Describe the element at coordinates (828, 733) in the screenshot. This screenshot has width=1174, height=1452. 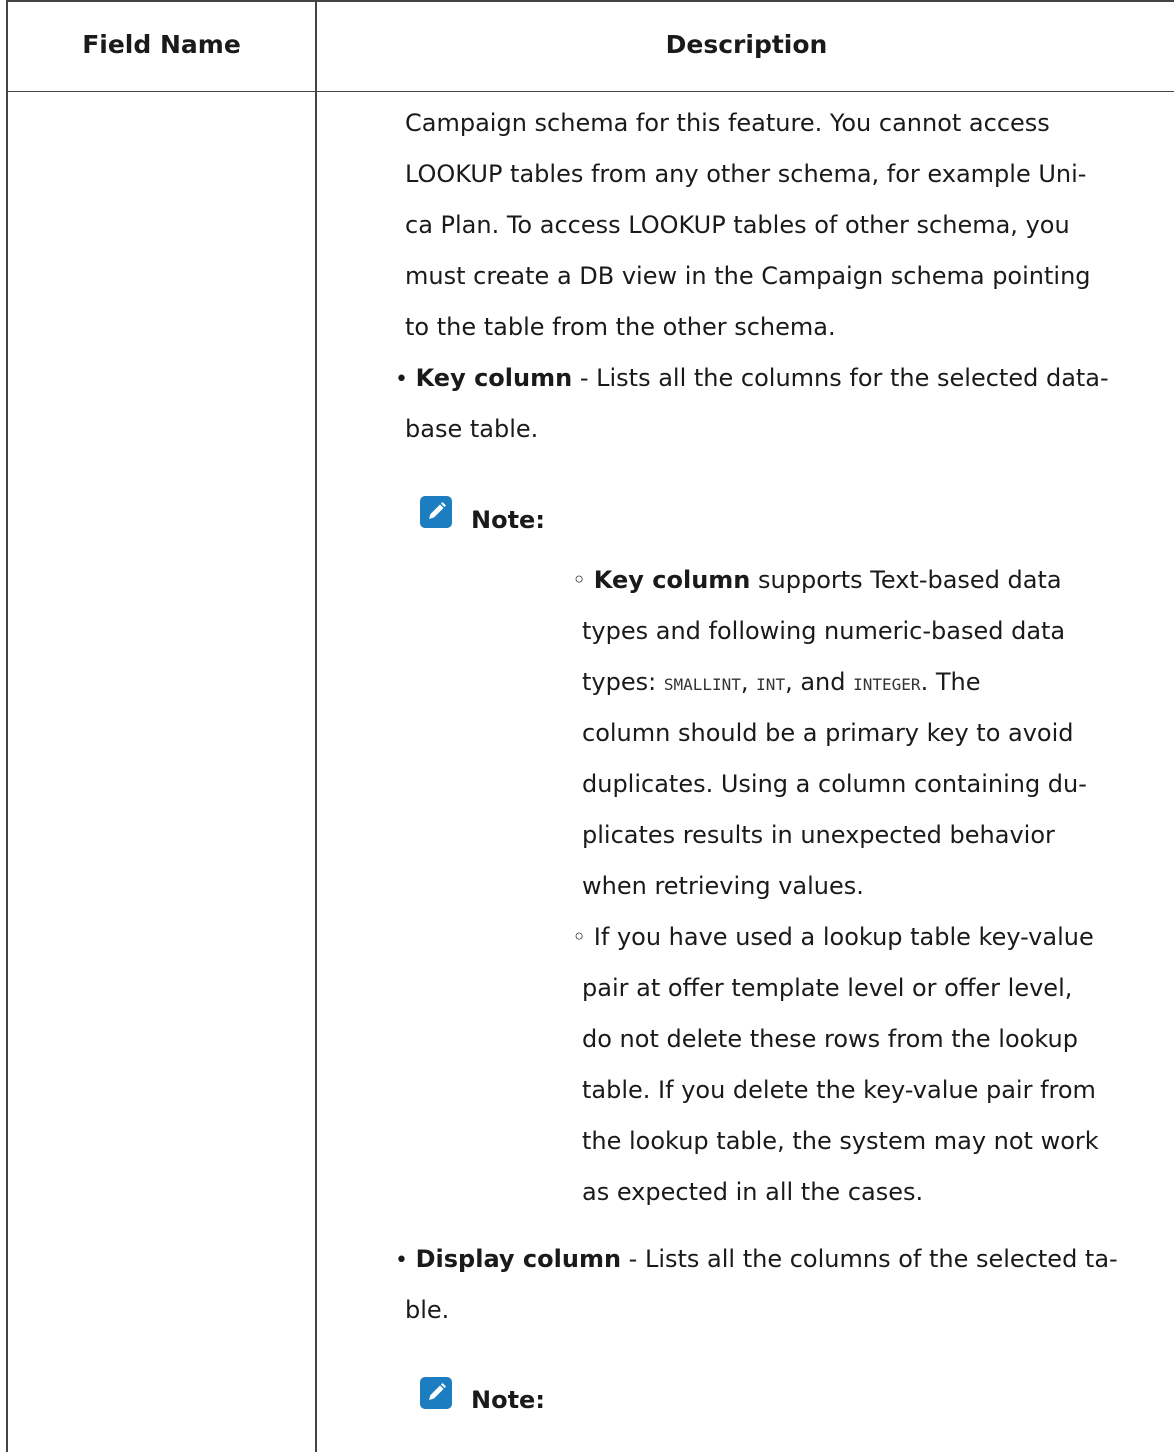
I see `note-item-line: column should be a primary key to avoid` at that location.